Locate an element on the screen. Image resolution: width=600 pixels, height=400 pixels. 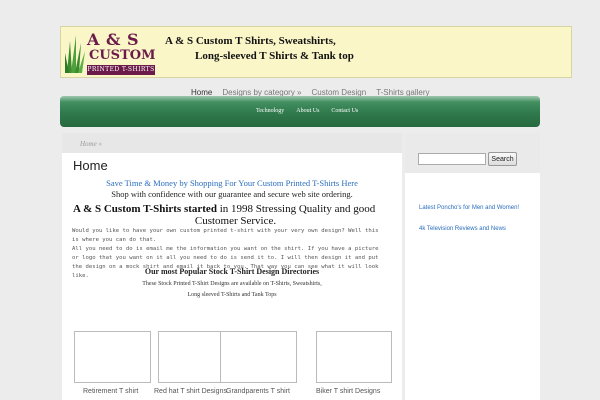
search-button: Search is located at coordinates (502, 159).